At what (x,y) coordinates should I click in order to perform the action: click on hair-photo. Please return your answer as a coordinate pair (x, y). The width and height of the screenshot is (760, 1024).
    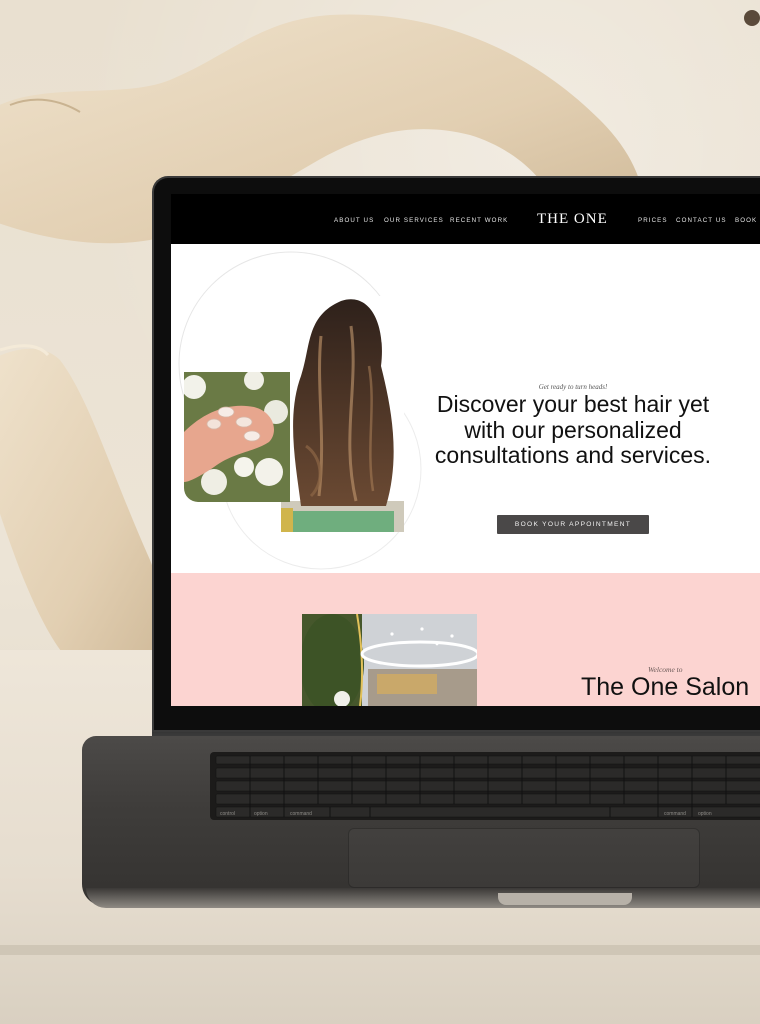
    Looking at the image, I should click on (342, 414).